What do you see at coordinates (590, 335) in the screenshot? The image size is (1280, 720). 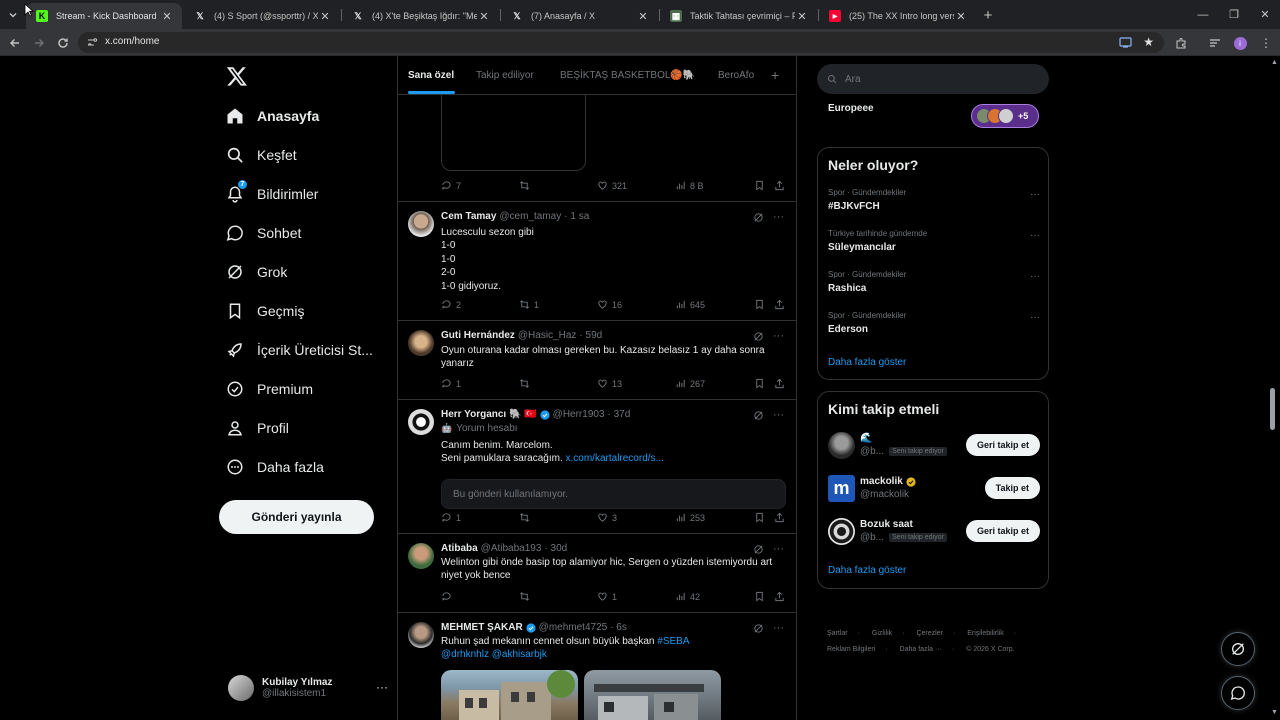 I see `tweet-time: · 59d` at bounding box center [590, 335].